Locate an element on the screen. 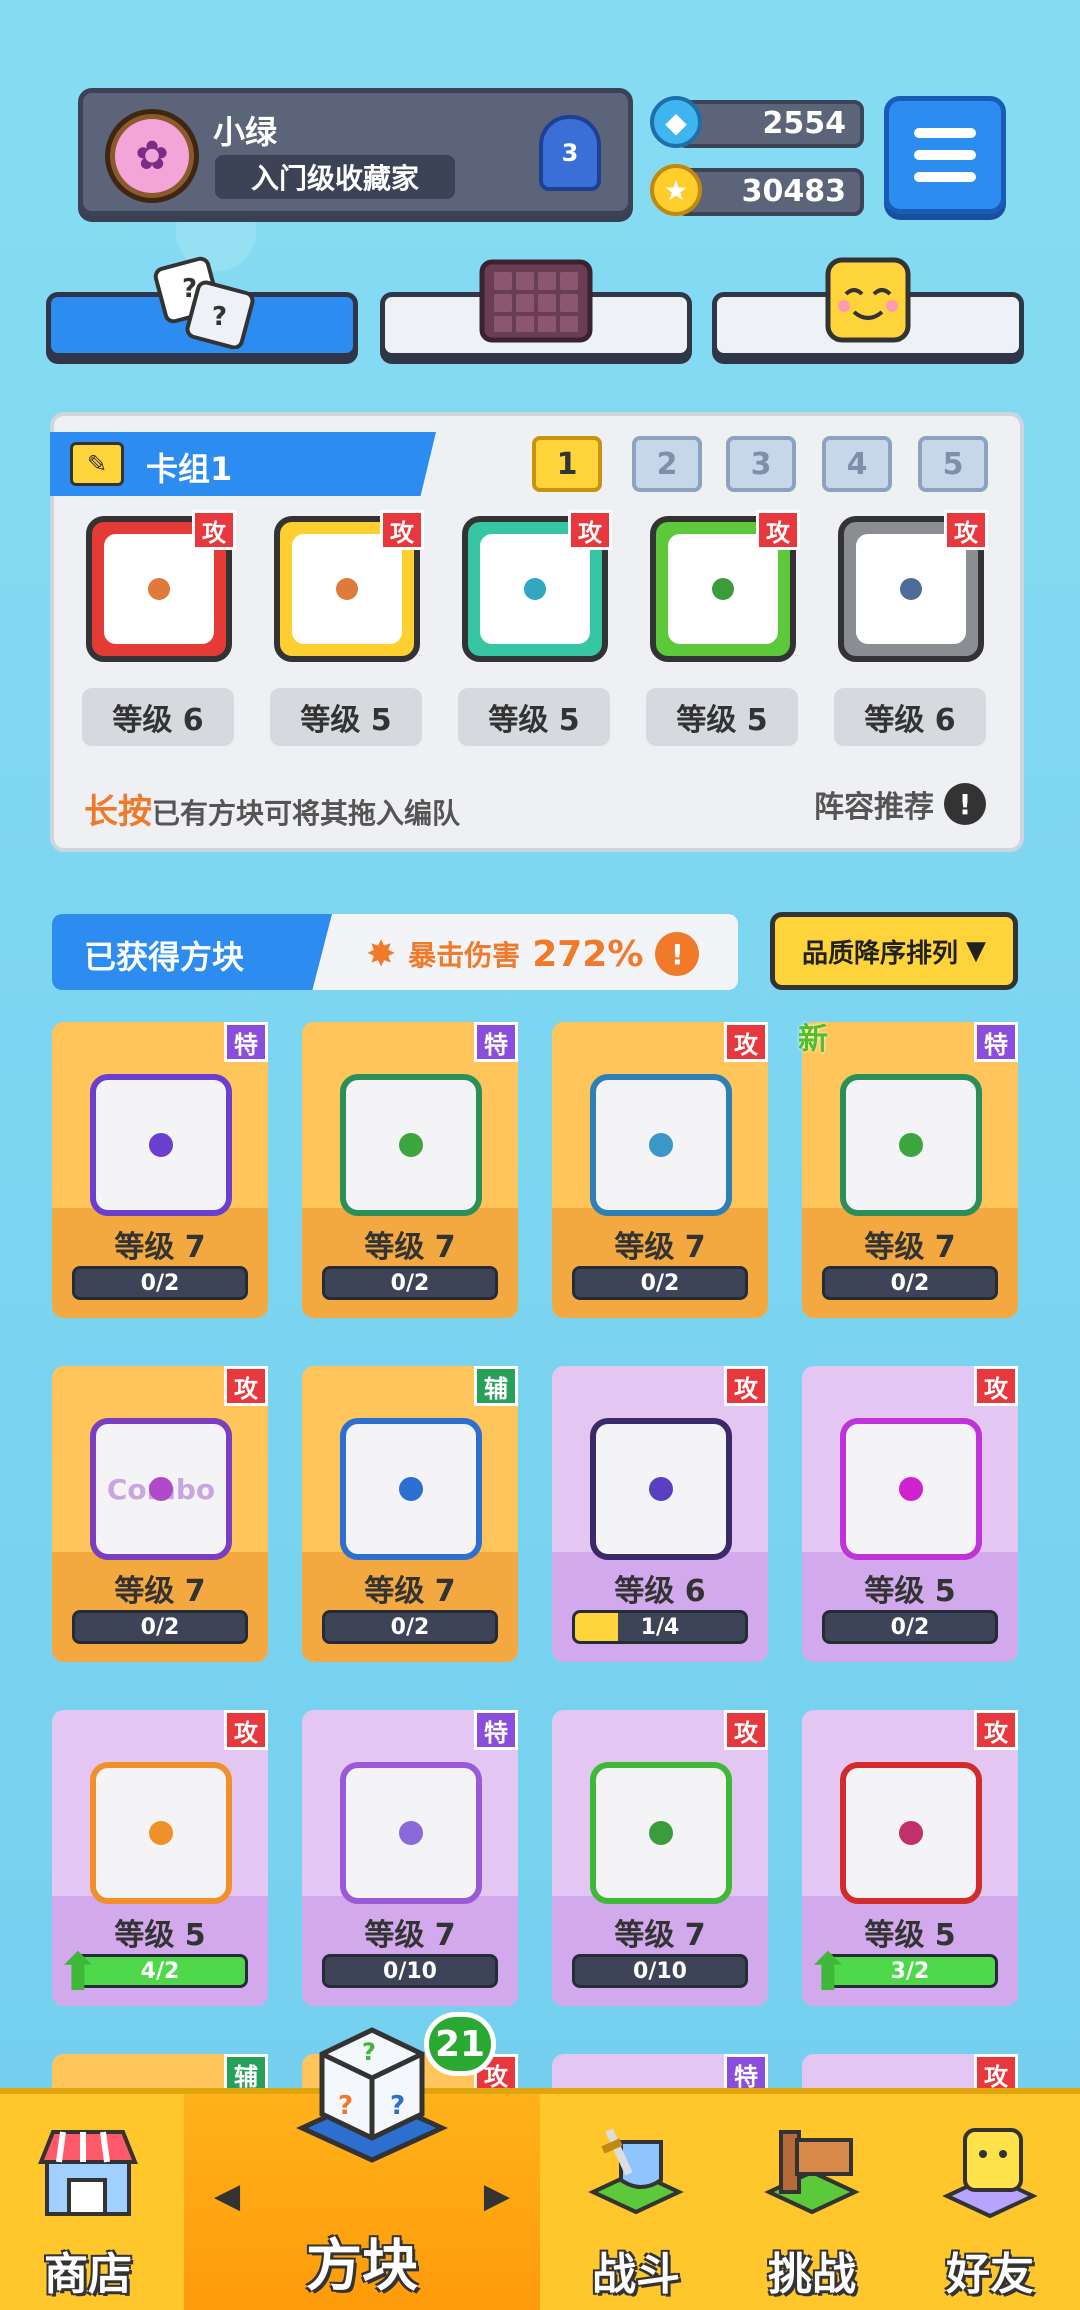  hint-text: 已有方块可将其拖入编队 is located at coordinates (306, 813).